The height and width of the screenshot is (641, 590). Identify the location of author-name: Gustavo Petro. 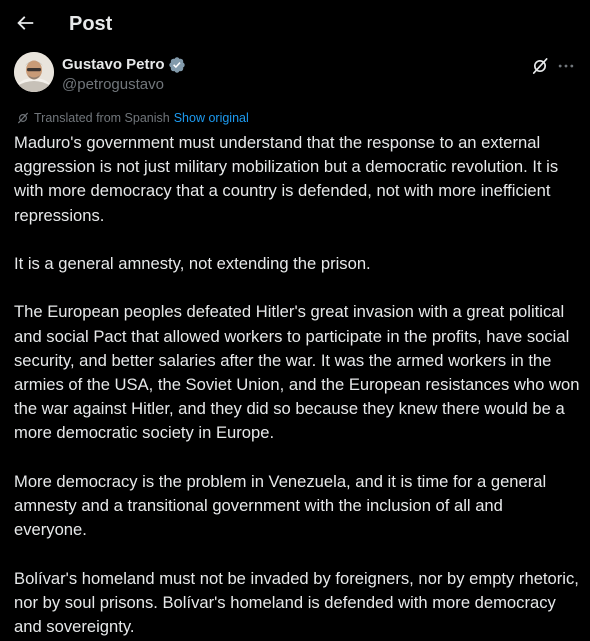
(113, 65).